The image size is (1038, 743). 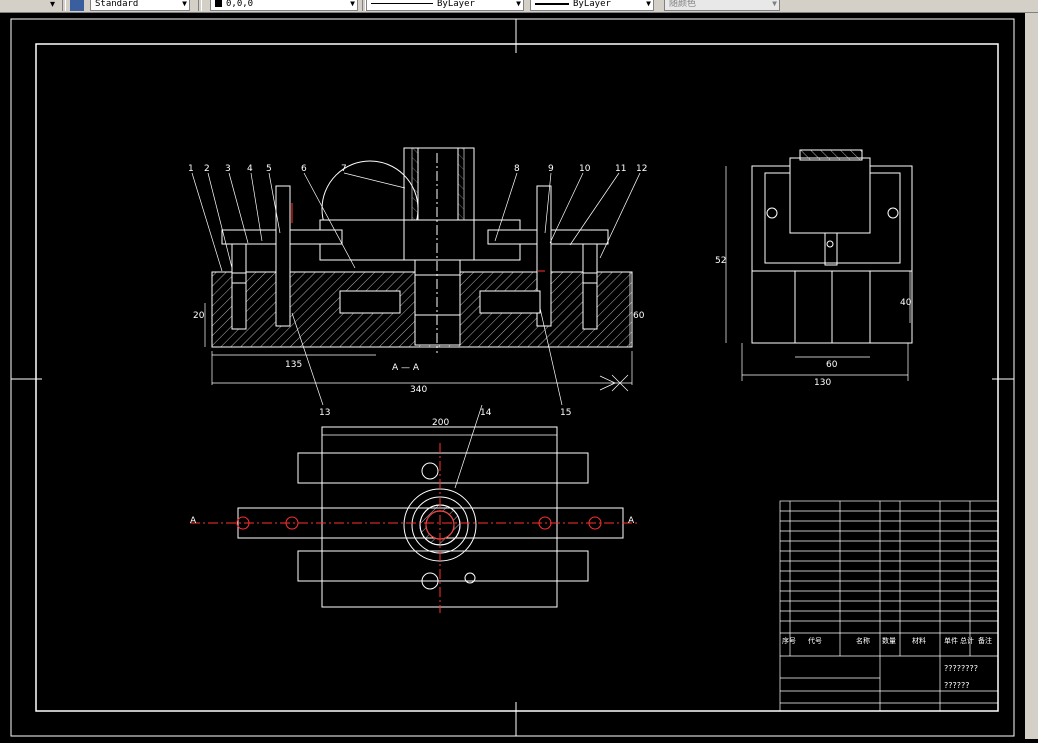 What do you see at coordinates (956, 685) in the screenshot?
I see `tb-drawing-no: ??????` at bounding box center [956, 685].